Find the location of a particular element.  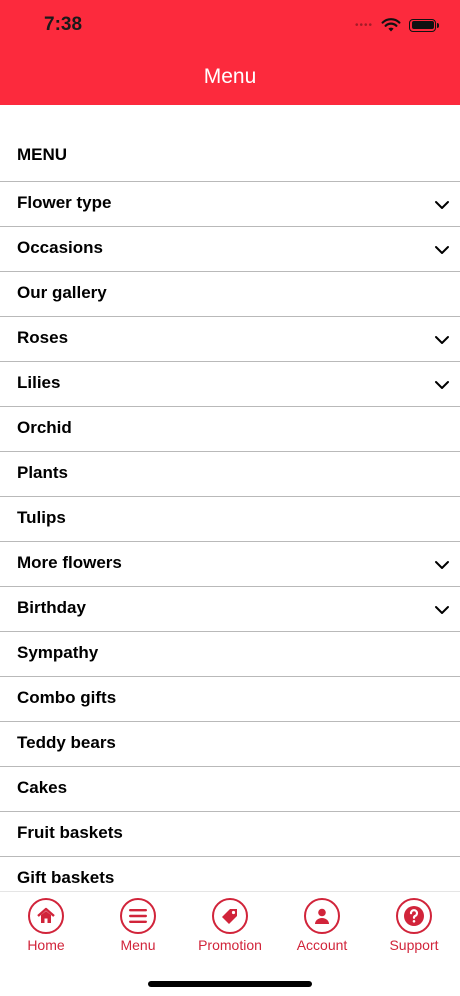

tab-label-promotion: Promotion is located at coordinates (230, 945).